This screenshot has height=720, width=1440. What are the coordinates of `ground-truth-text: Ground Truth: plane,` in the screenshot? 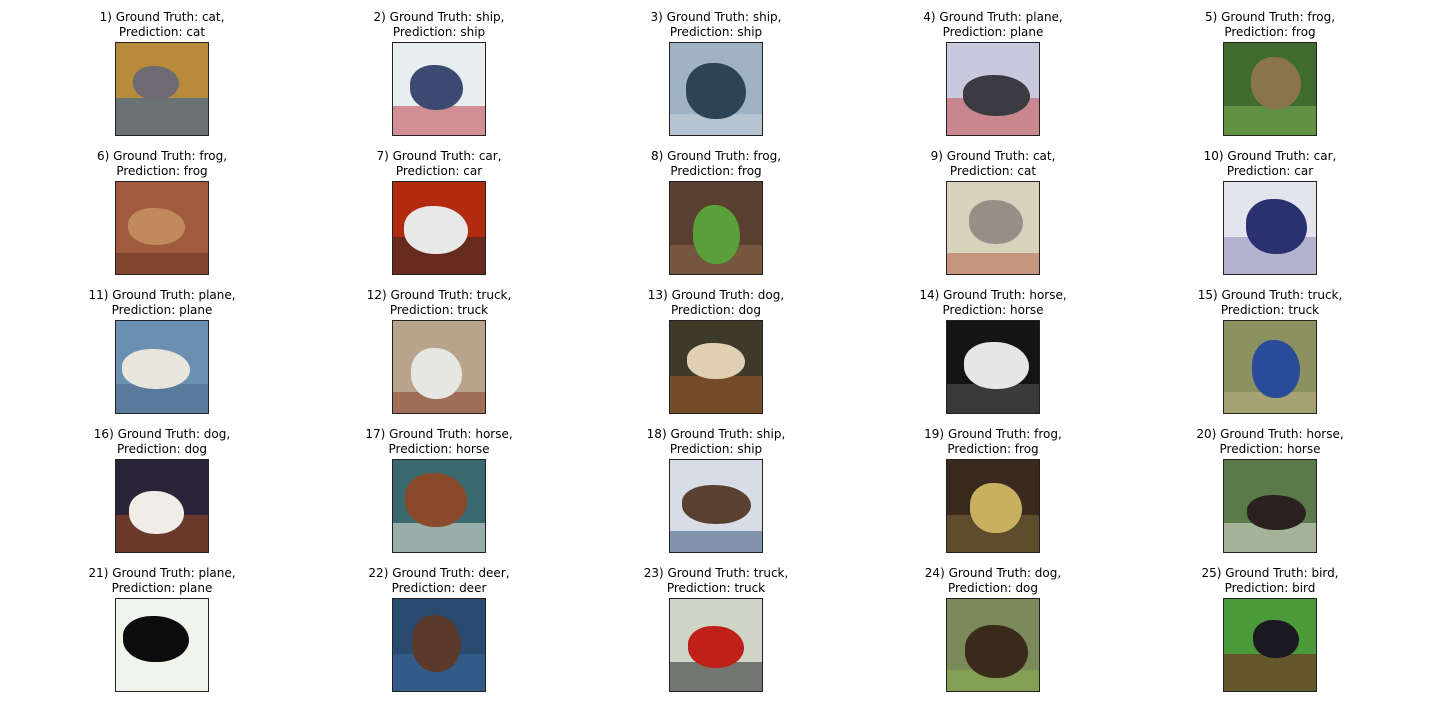 It's located at (174, 573).